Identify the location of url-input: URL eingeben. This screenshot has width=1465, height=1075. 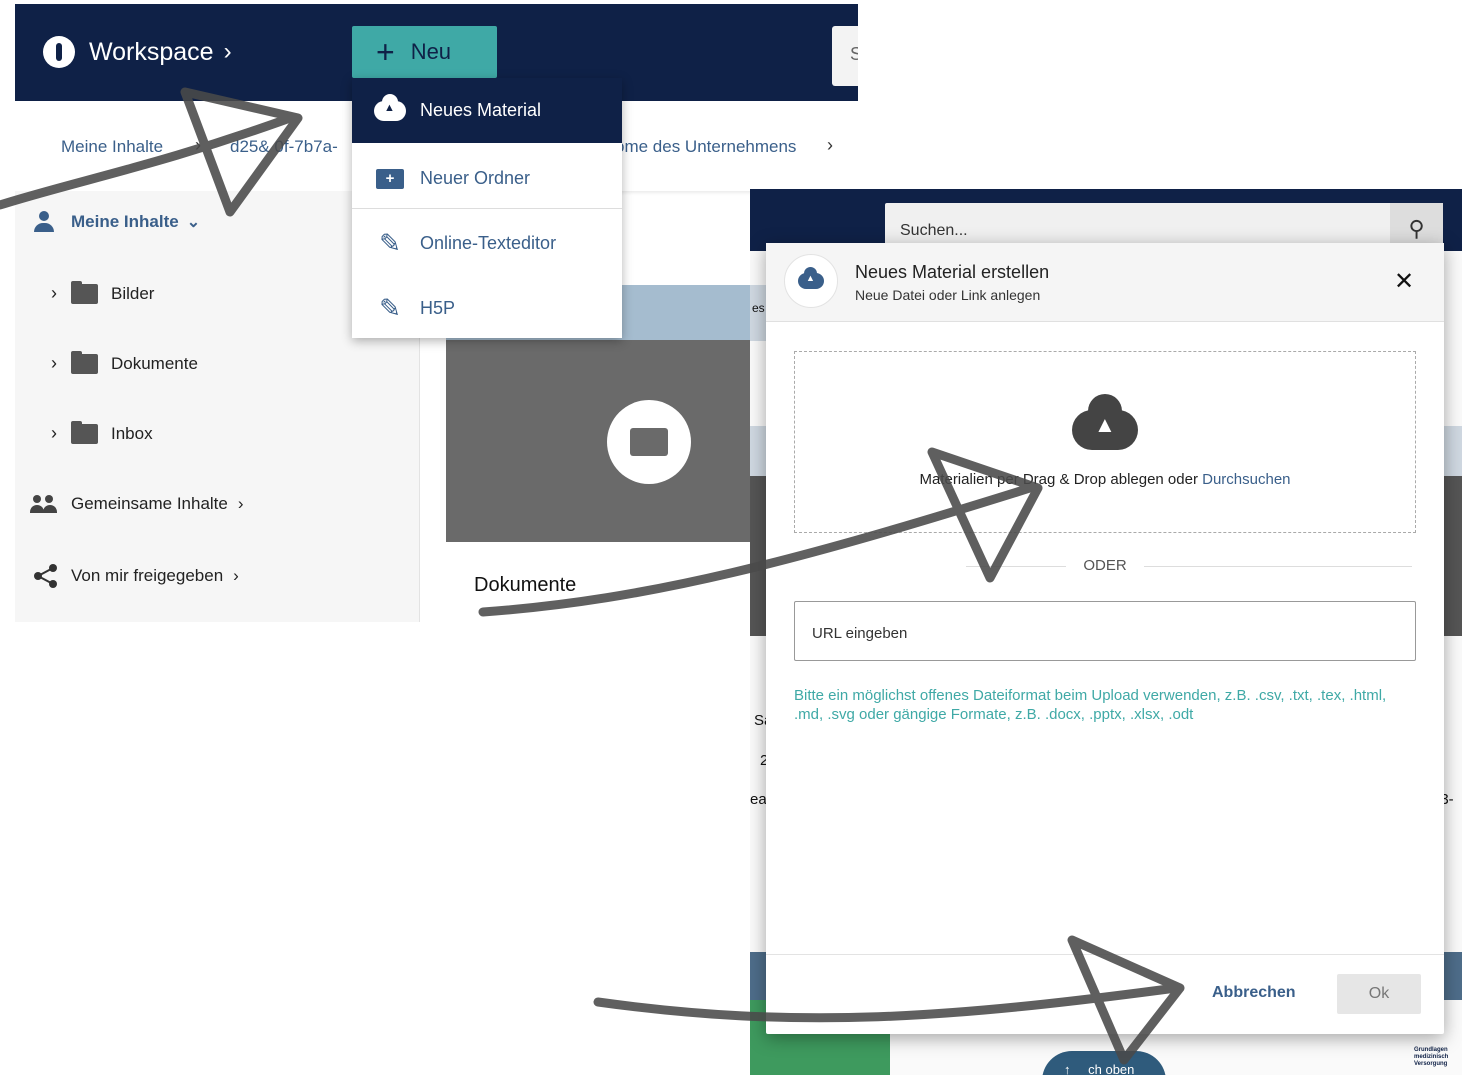
(1105, 631).